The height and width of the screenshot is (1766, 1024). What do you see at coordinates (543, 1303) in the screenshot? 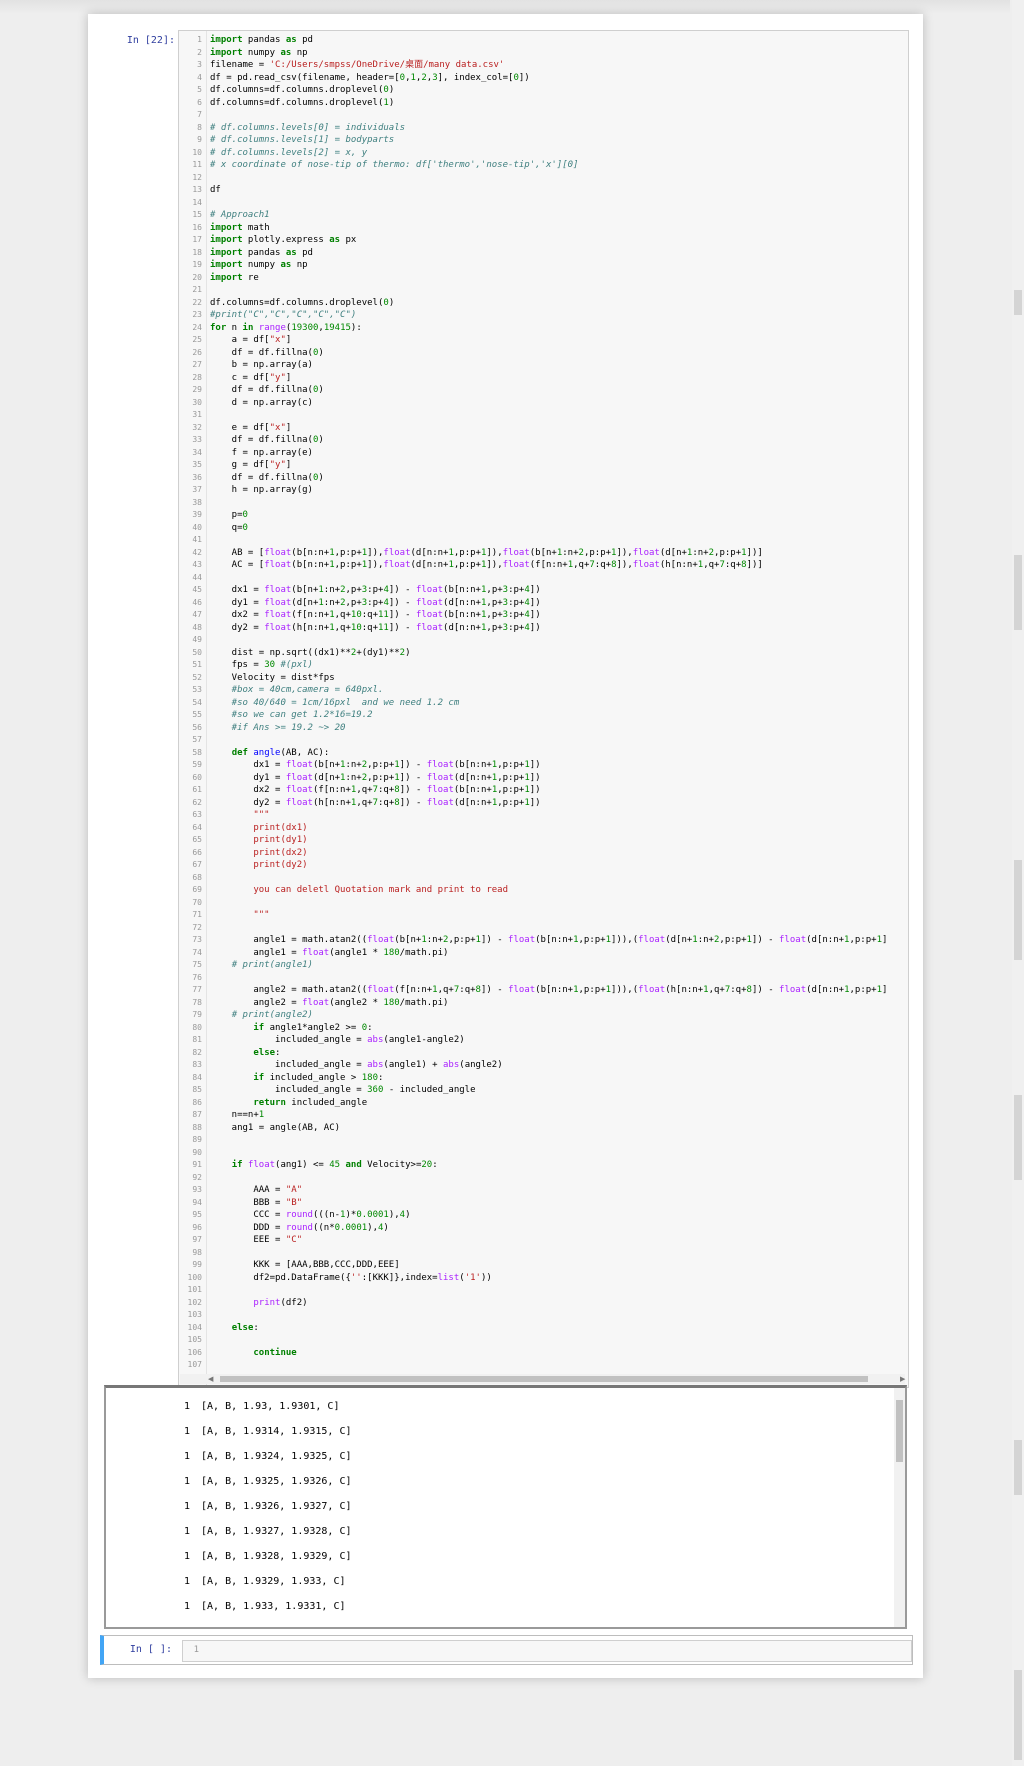
I see `code-line: 102 print(df2)` at bounding box center [543, 1303].